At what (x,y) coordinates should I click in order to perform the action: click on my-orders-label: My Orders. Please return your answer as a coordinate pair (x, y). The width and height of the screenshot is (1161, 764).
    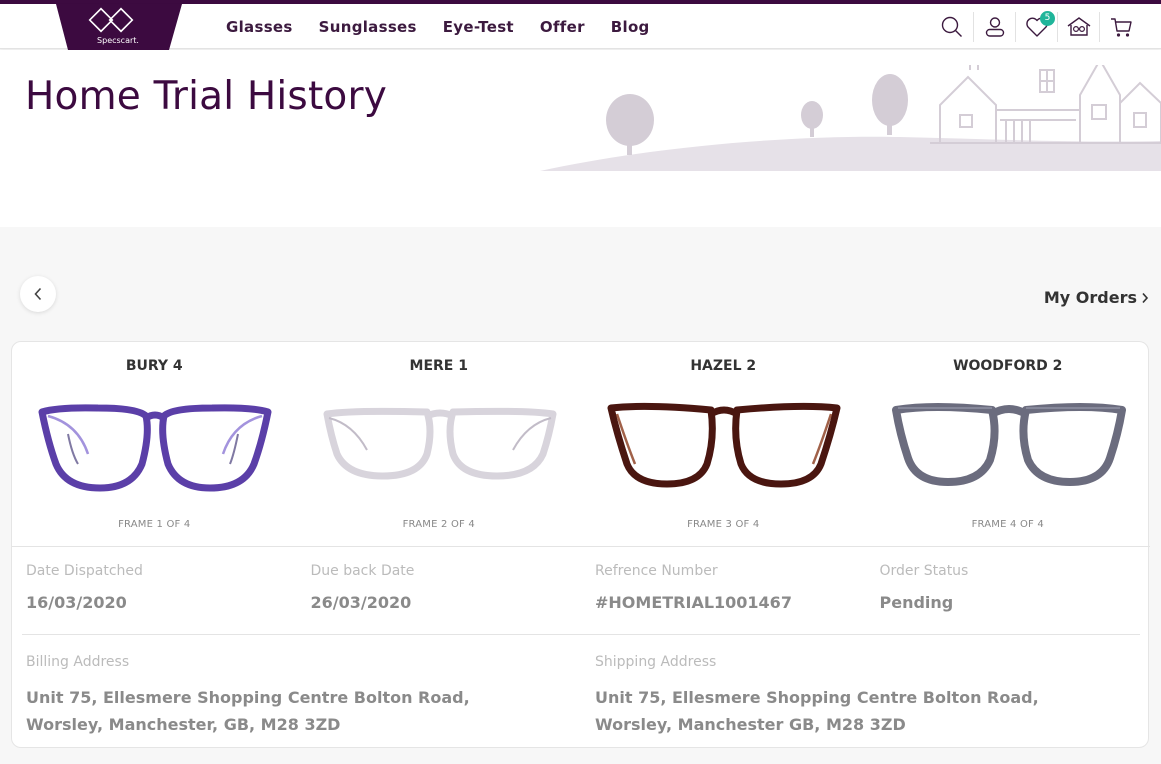
    Looking at the image, I should click on (1090, 297).